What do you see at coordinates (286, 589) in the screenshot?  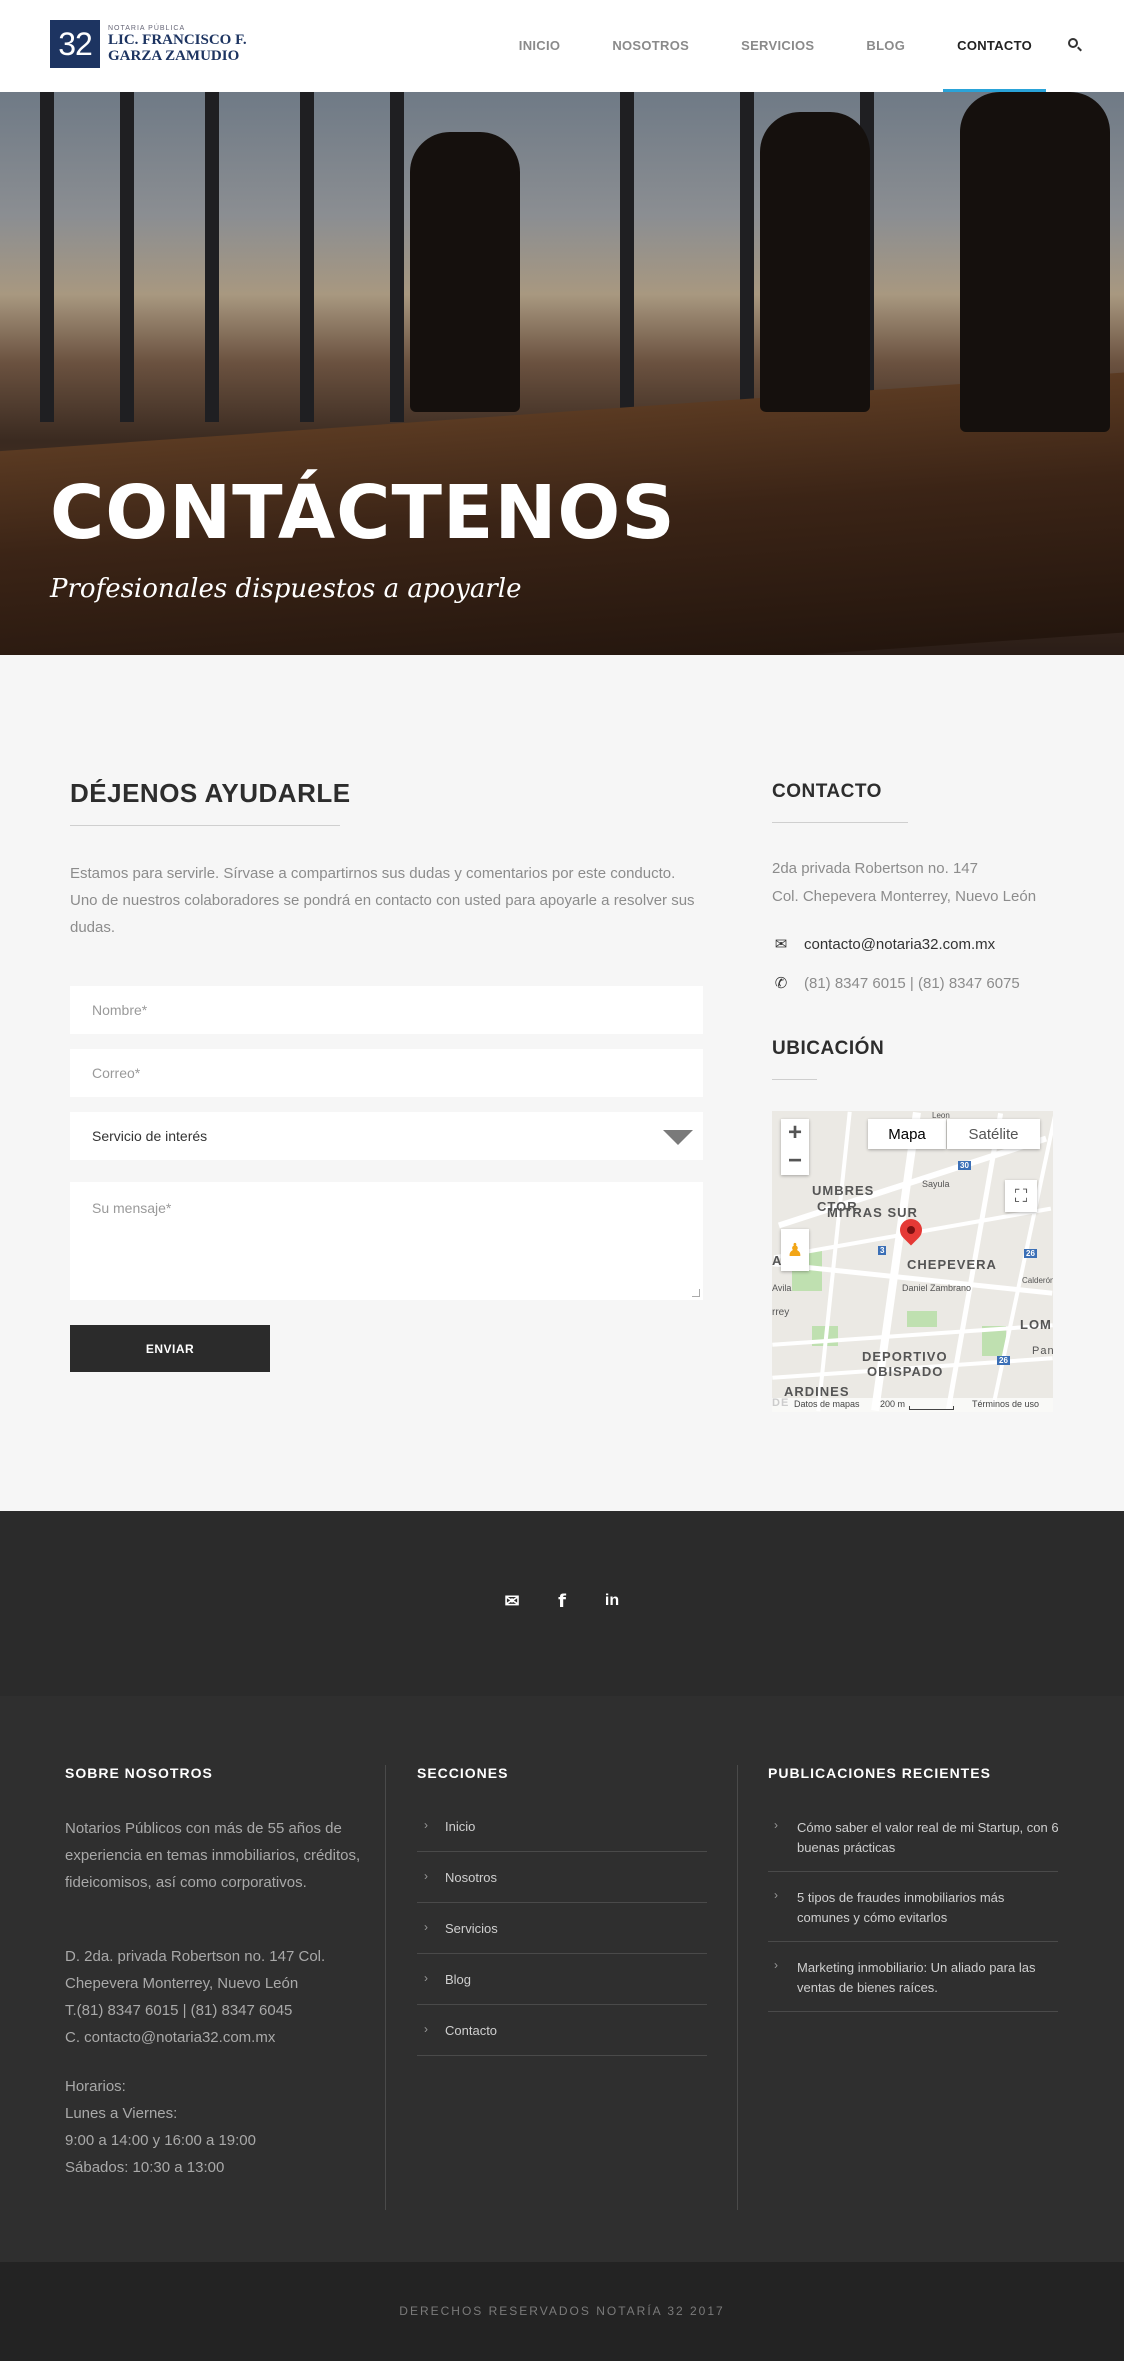 I see `hero-subtitle: Profesionales dispuestos a apoyarle` at bounding box center [286, 589].